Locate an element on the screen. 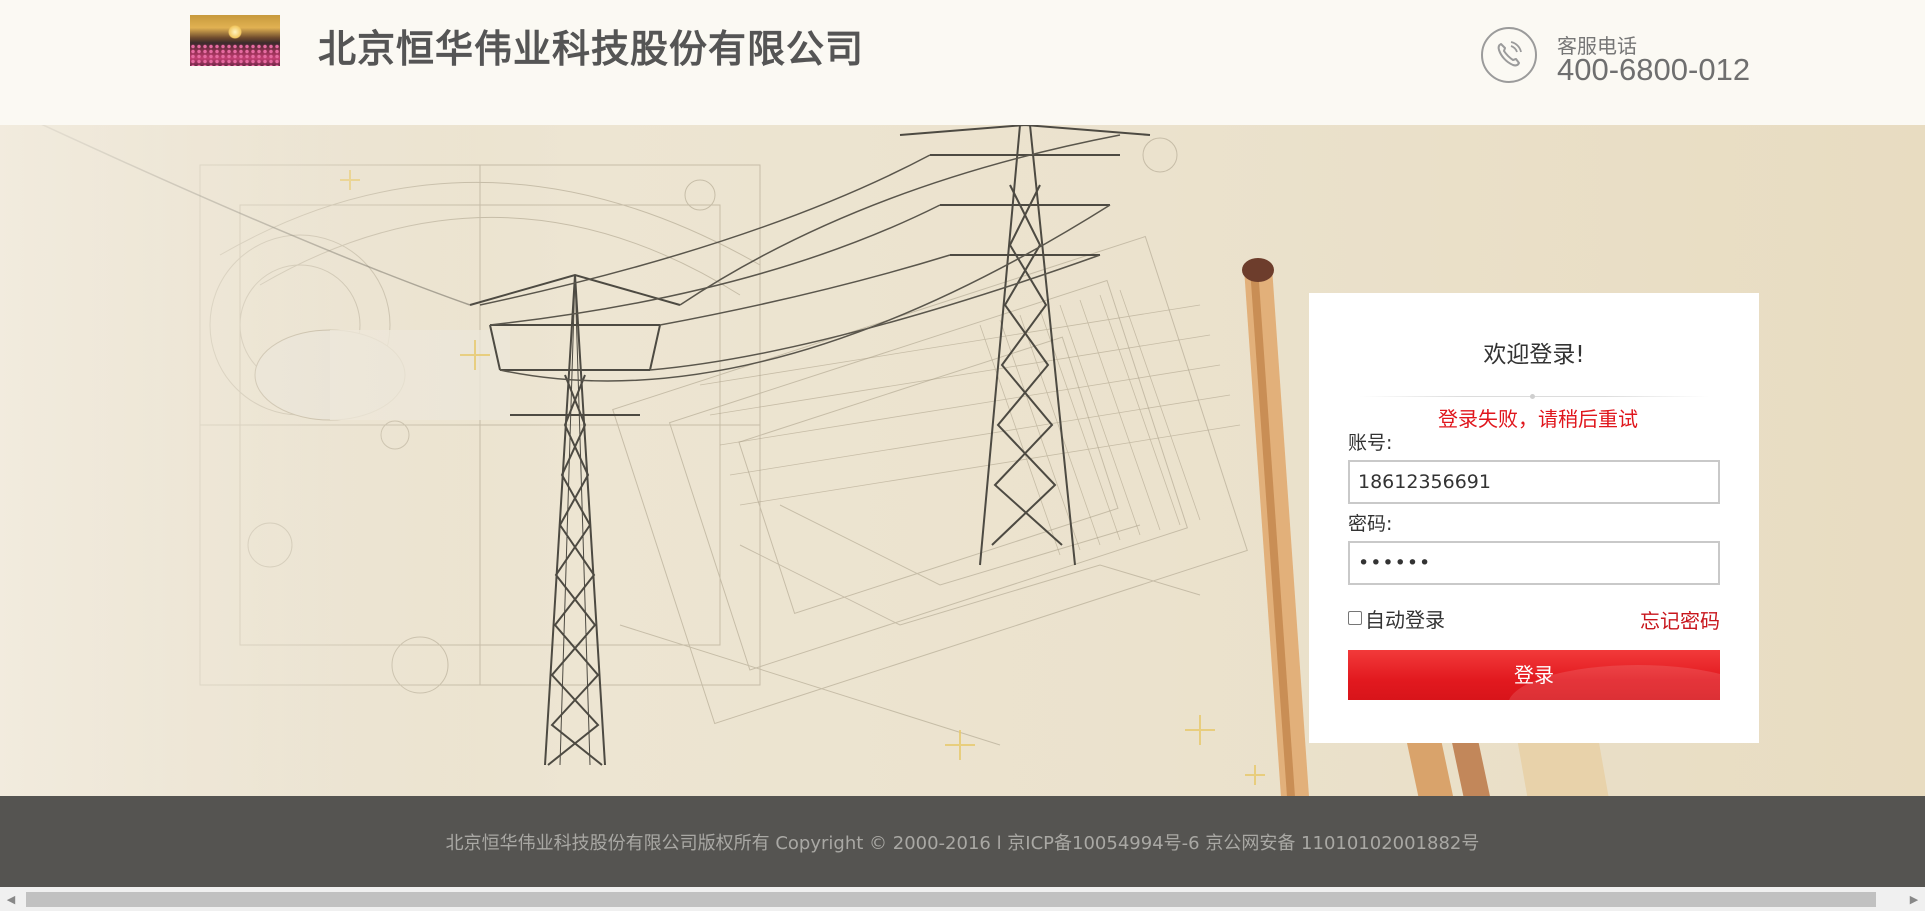  horizontal-scrollbar: ◀ ▶ is located at coordinates (962, 899).